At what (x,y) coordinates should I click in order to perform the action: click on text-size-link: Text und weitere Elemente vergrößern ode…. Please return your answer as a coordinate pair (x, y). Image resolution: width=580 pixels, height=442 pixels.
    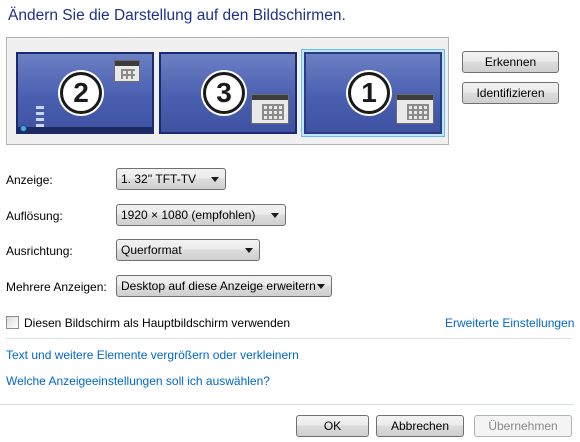
    Looking at the image, I should click on (152, 355).